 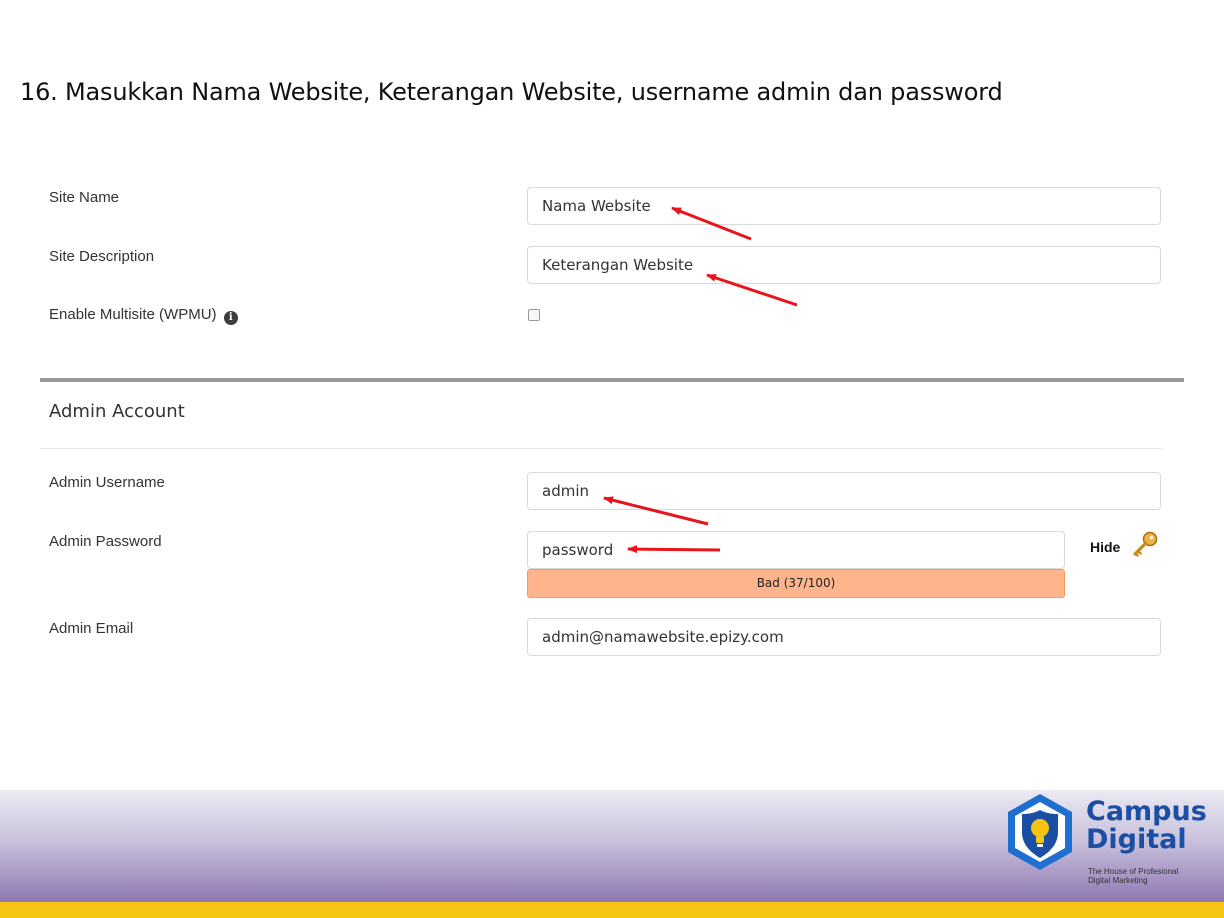 What do you see at coordinates (1040, 832) in the screenshot?
I see `campus-digital-logo-icon` at bounding box center [1040, 832].